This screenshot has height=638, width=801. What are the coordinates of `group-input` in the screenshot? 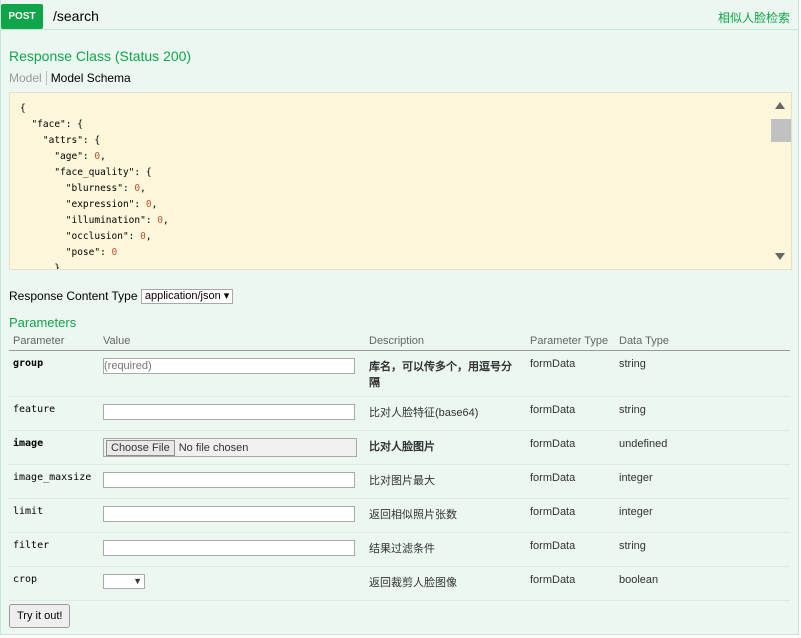 It's located at (229, 366).